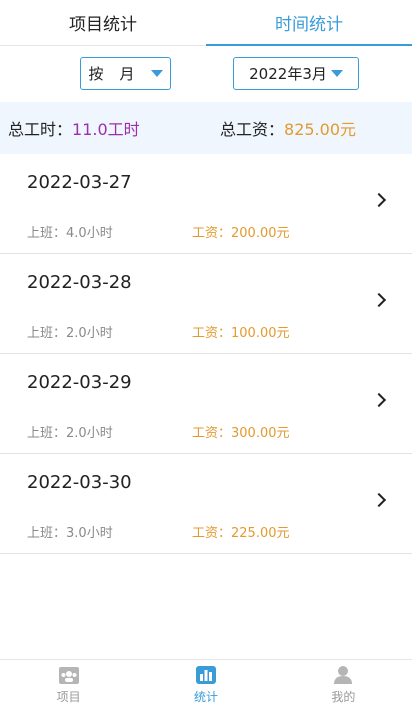 This screenshot has width=412, height=709. What do you see at coordinates (206, 128) in the screenshot?
I see `summary-bar: 总工时：11.0工时 总工资：825.00元` at bounding box center [206, 128].